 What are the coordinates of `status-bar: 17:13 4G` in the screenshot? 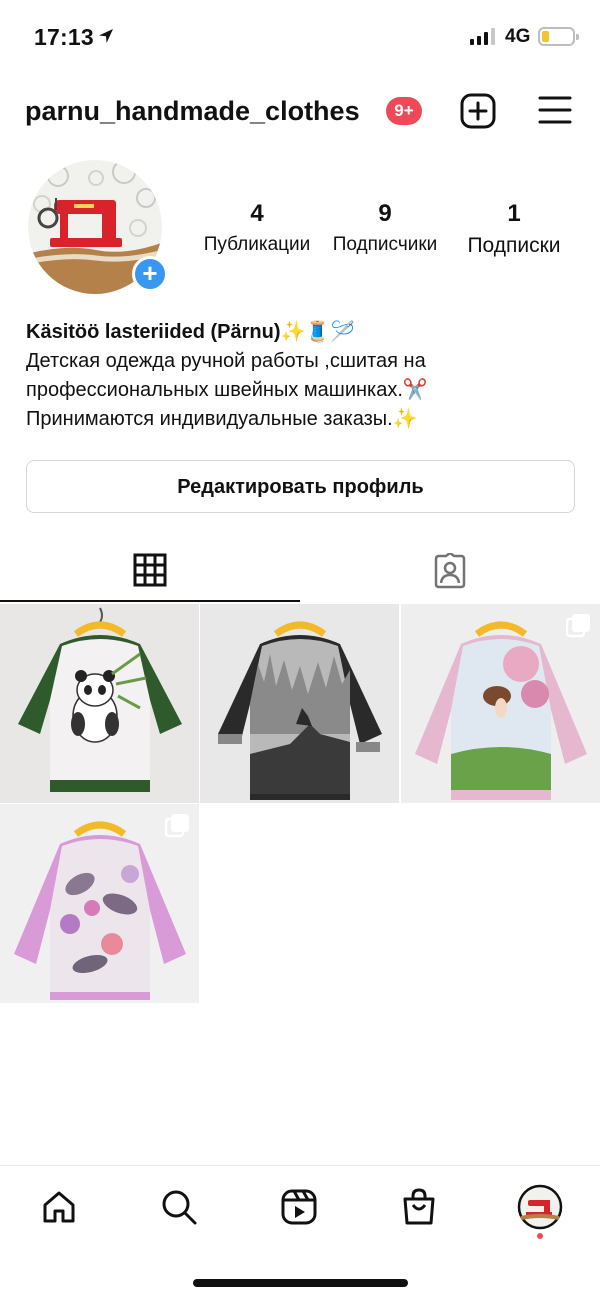 It's located at (300, 36).